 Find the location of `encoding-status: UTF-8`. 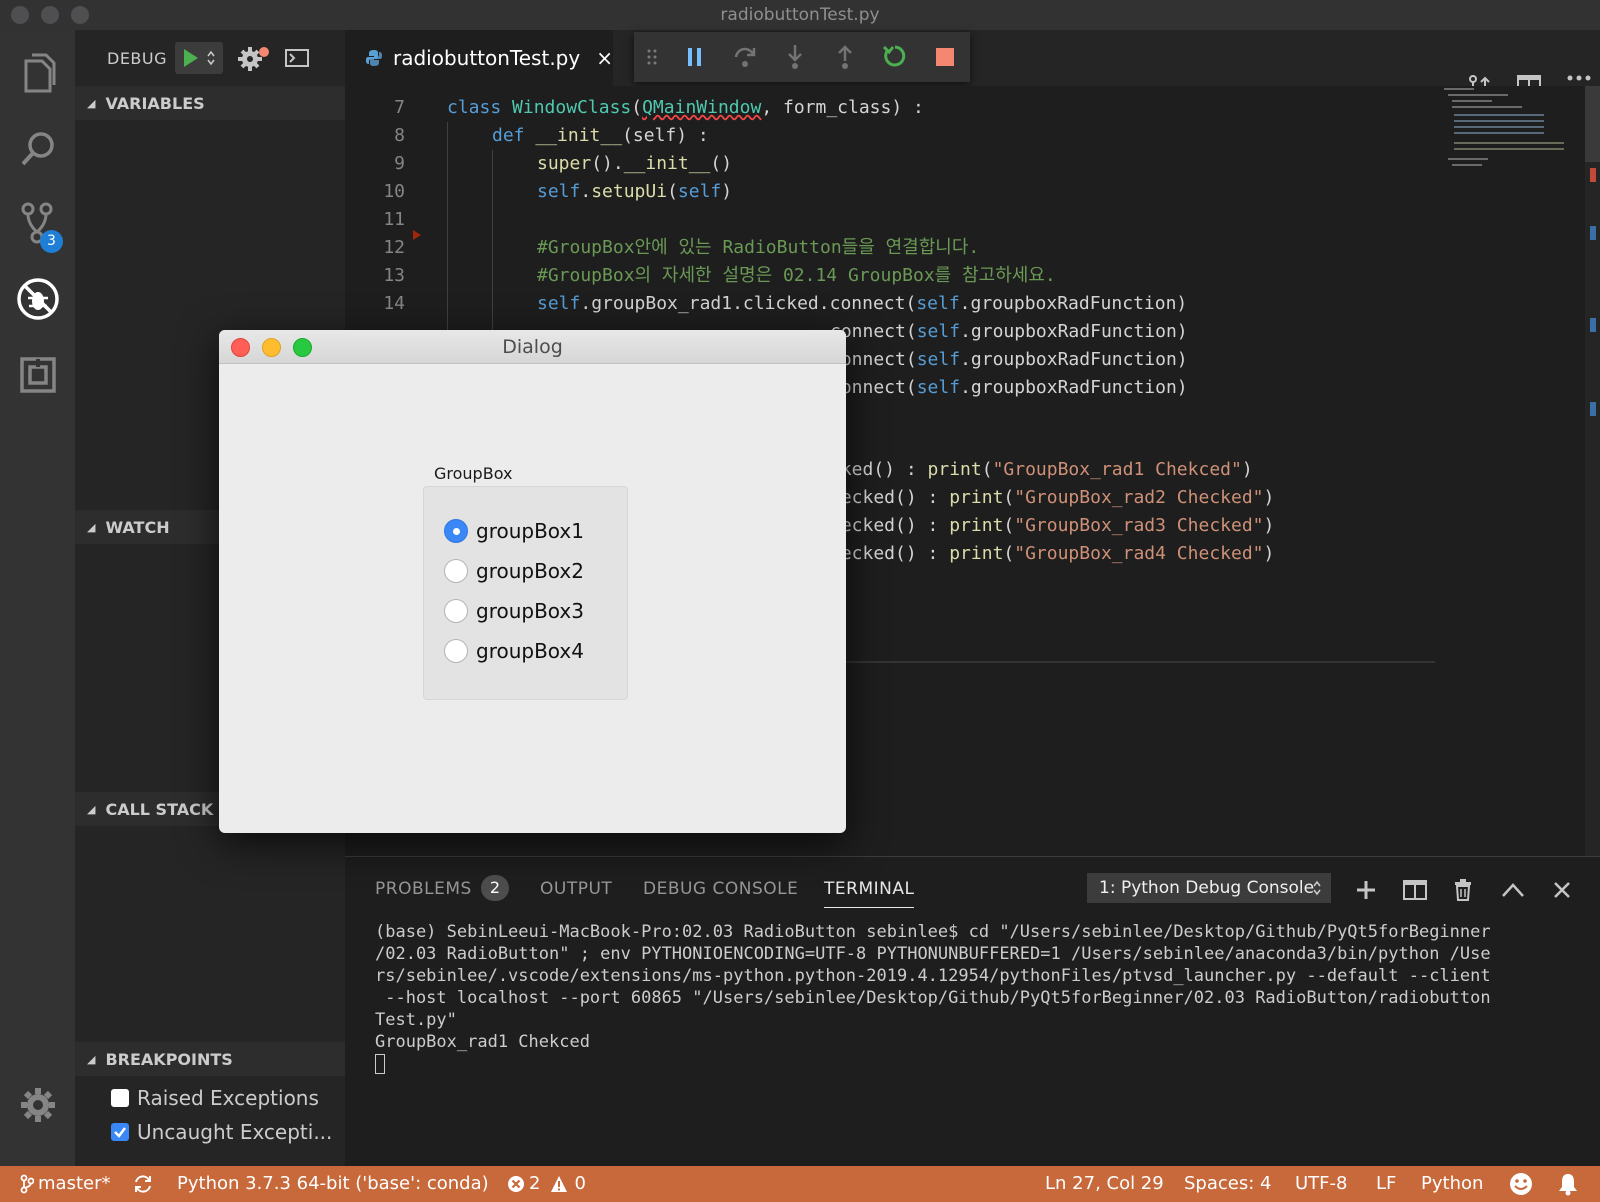

encoding-status: UTF-8 is located at coordinates (1321, 1184).